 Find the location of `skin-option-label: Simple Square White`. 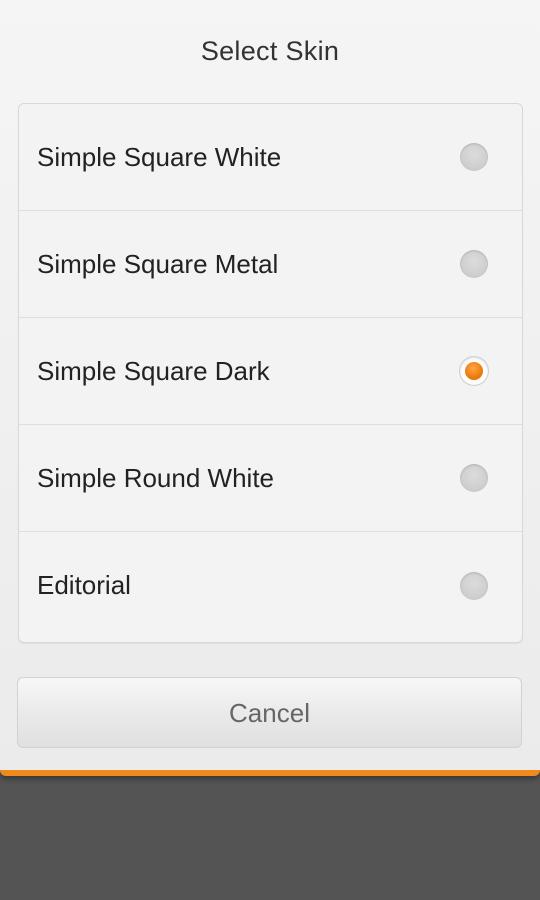

skin-option-label: Simple Square White is located at coordinates (159, 156).